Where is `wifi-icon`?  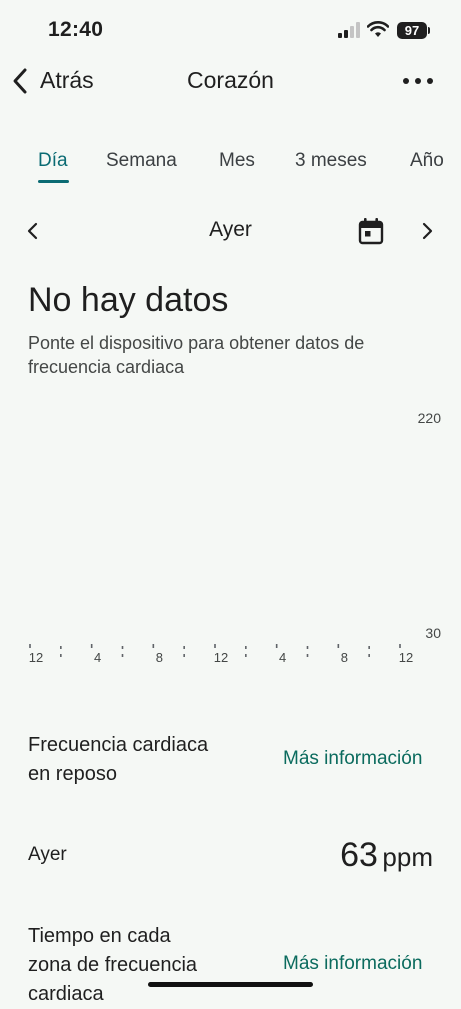
wifi-icon is located at coordinates (378, 29).